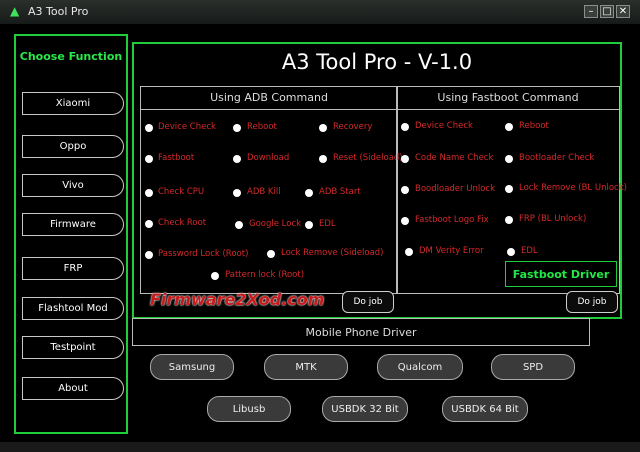 The image size is (640, 452). I want to click on radio-adb-start, so click(309, 193).